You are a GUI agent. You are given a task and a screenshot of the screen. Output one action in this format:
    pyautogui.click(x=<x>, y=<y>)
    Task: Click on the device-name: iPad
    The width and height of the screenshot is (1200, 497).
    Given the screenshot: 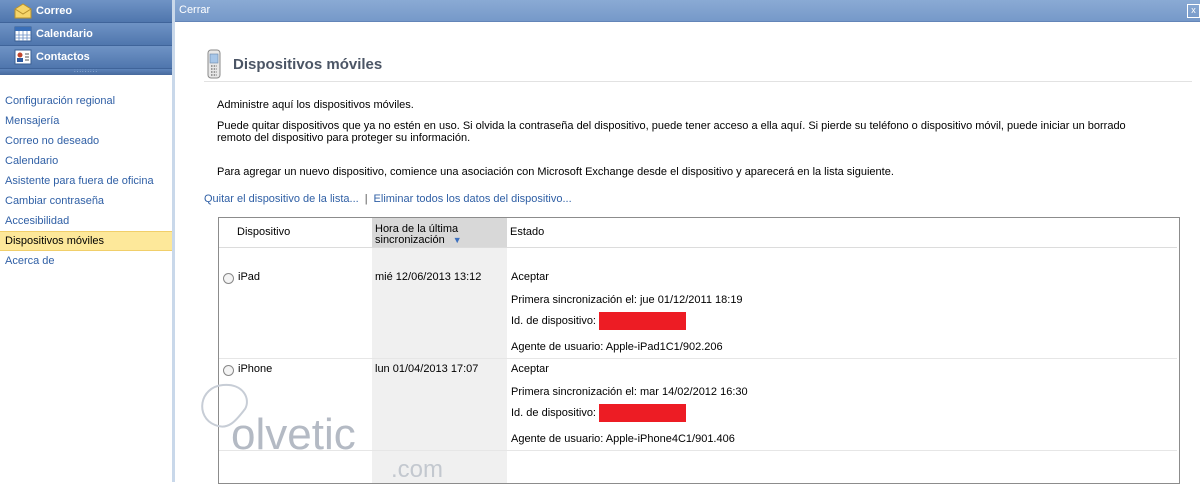 What is the action you would take?
    pyautogui.click(x=249, y=277)
    